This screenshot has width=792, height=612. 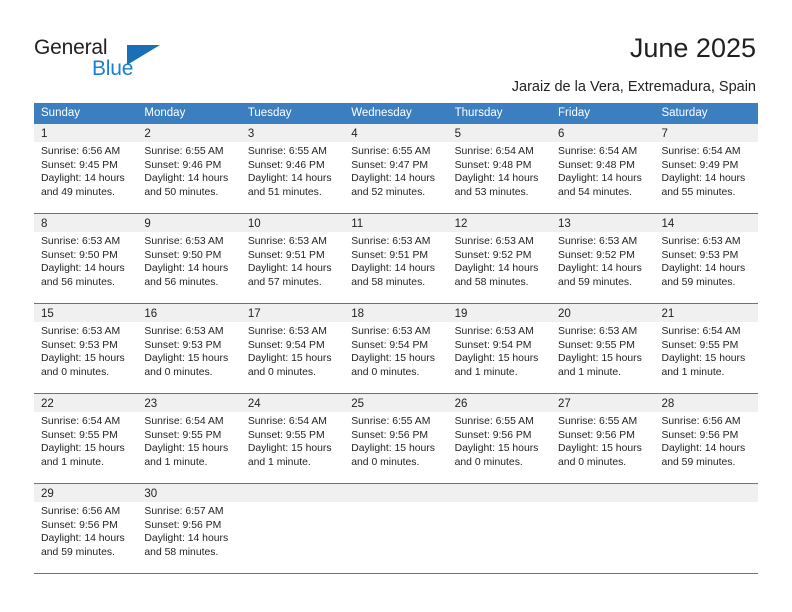 I want to click on sunset-text: Sunset: 9:51 PM, so click(x=286, y=255).